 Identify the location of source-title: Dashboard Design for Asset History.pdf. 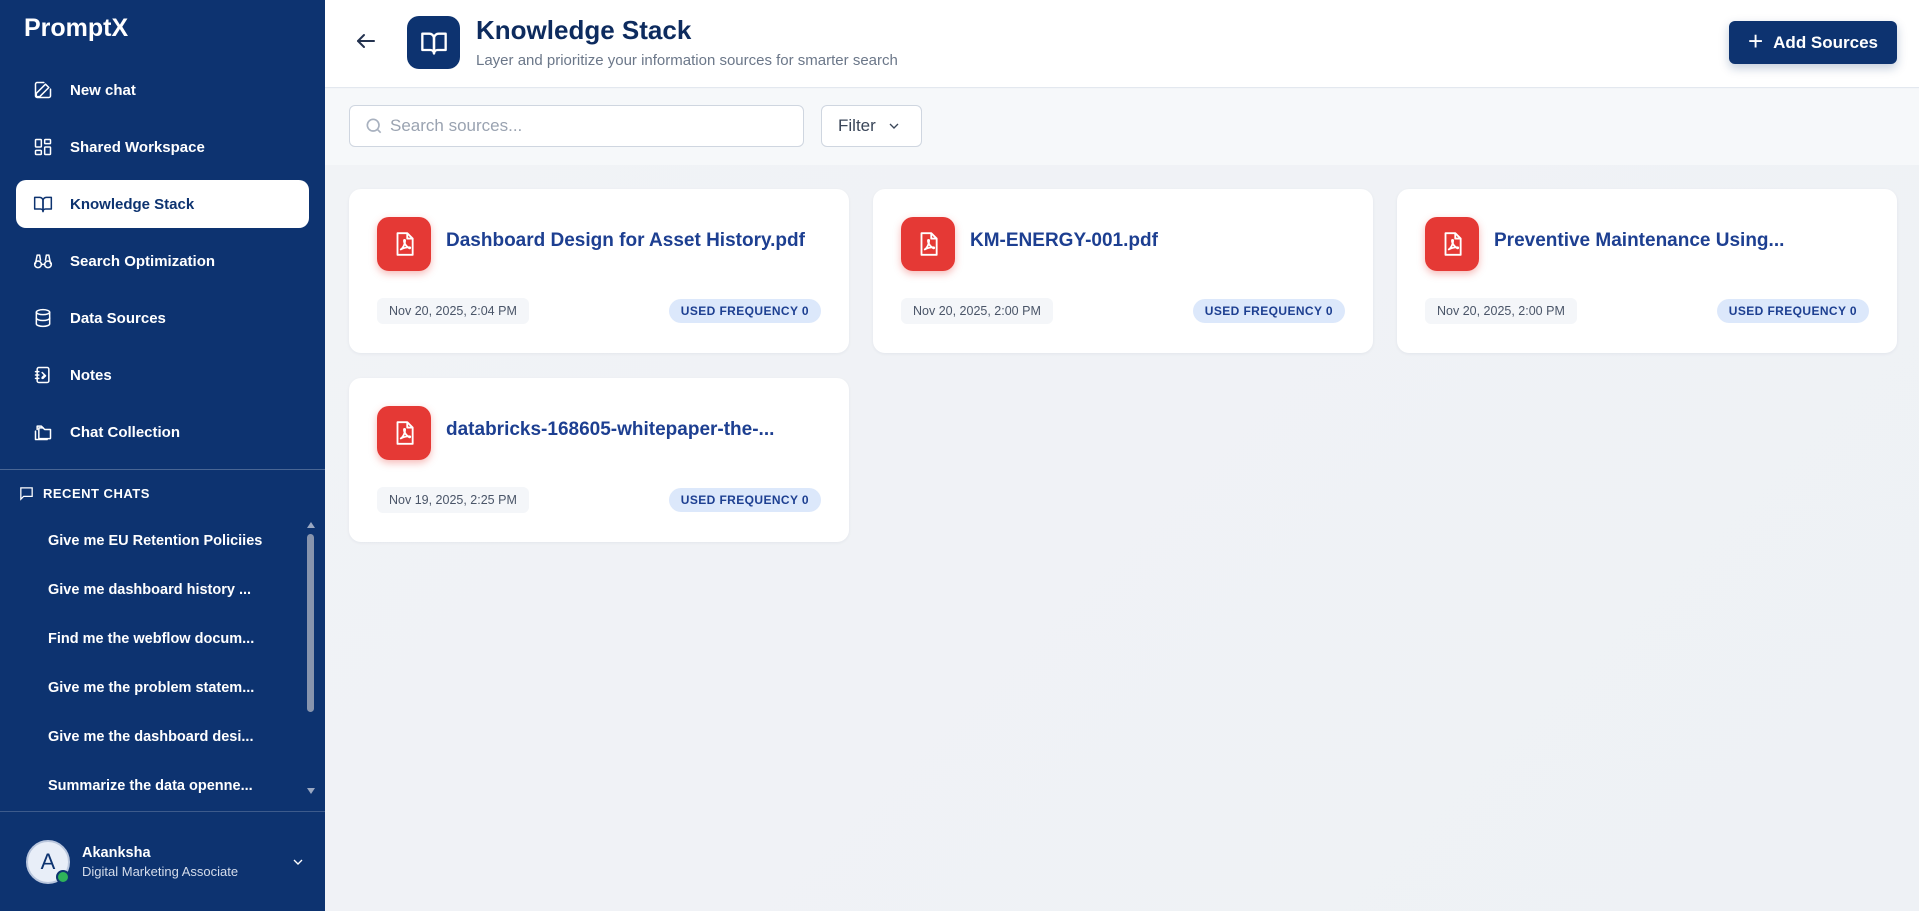
(636, 241).